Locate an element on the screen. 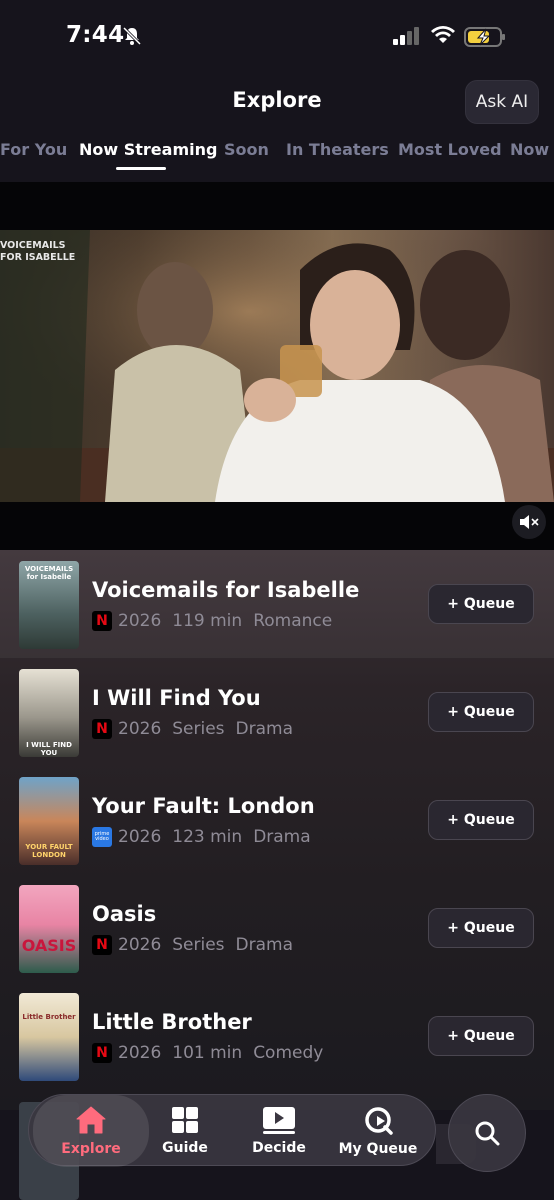 The image size is (554, 1200). item-duration: 123 min is located at coordinates (207, 837).